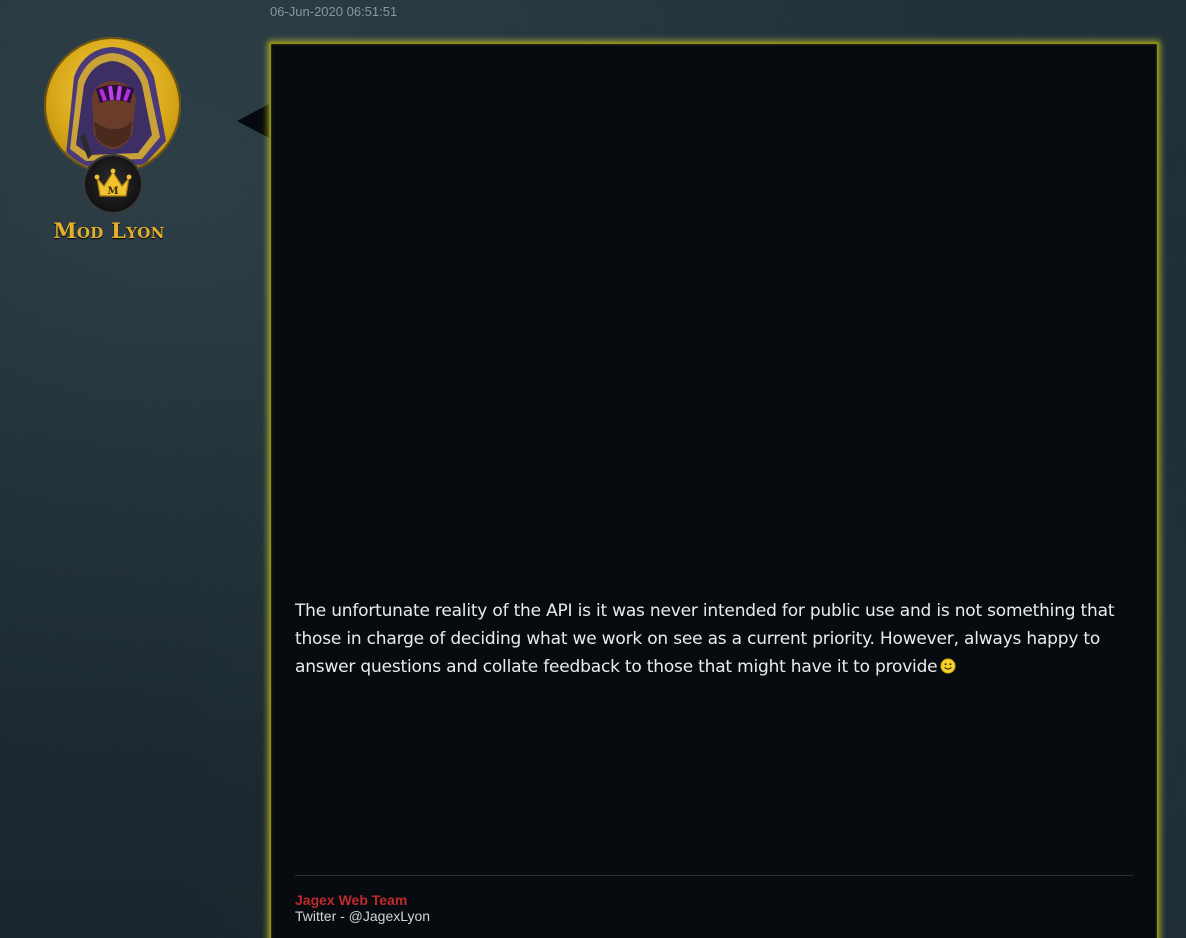 This screenshot has height=938, width=1186. Describe the element at coordinates (351, 900) in the screenshot. I see `signature-team: Jagex Web Team` at that location.